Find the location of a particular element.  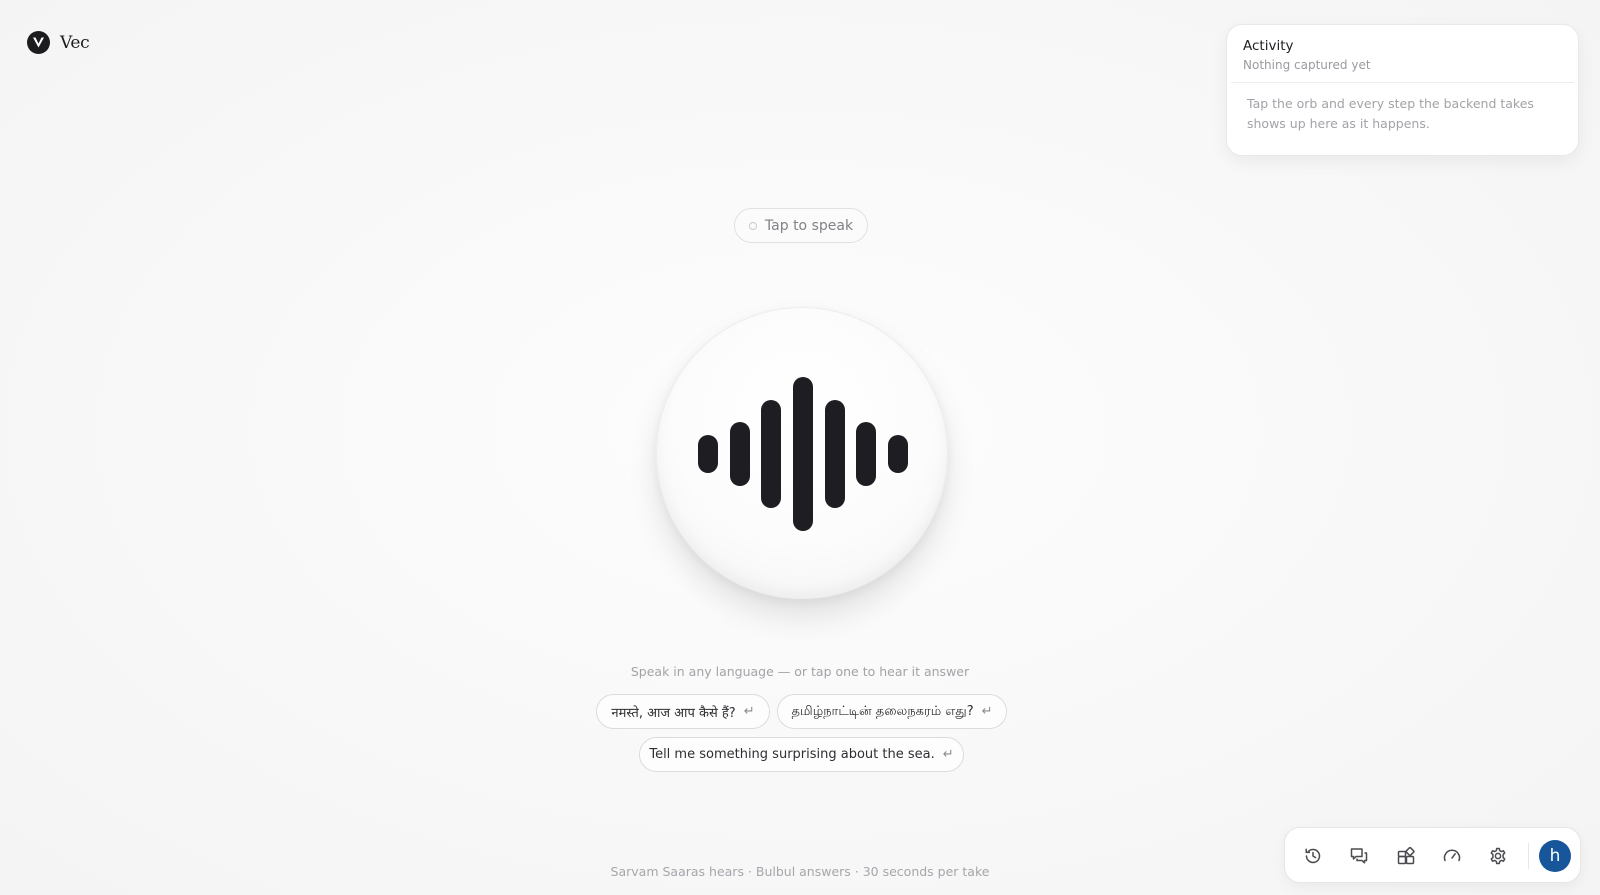

gauge-icon is located at coordinates (1452, 855).